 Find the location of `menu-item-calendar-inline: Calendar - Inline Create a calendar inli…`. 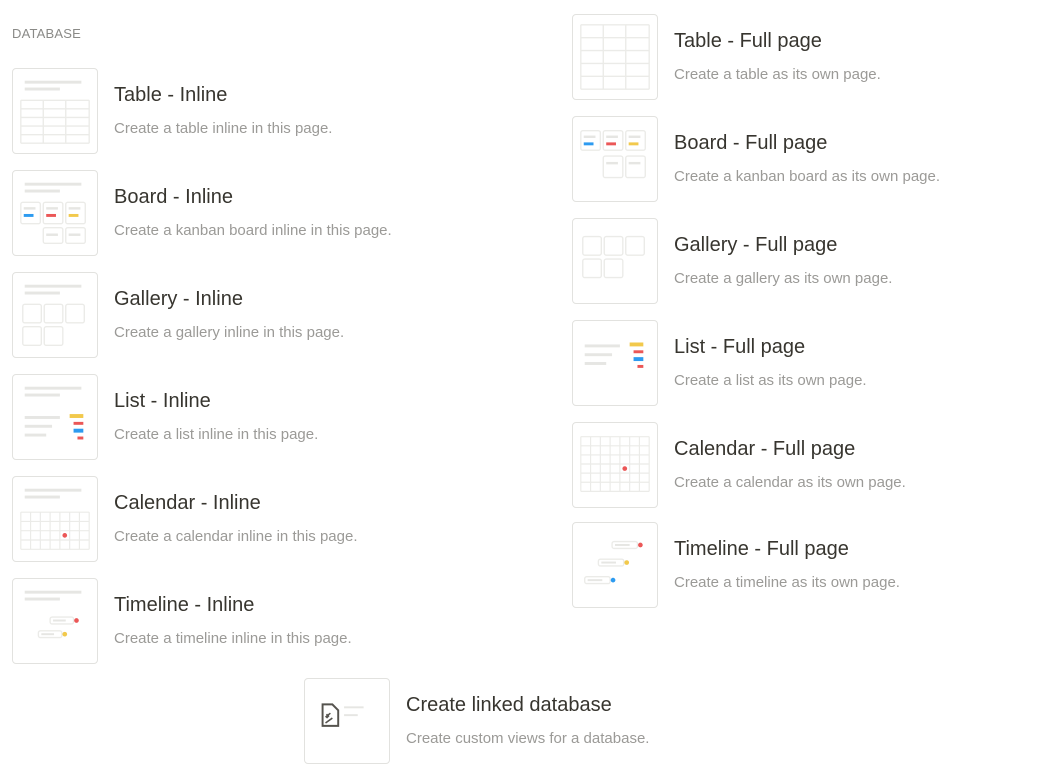

menu-item-calendar-inline: Calendar - Inline Create a calendar inli… is located at coordinates (247, 522).